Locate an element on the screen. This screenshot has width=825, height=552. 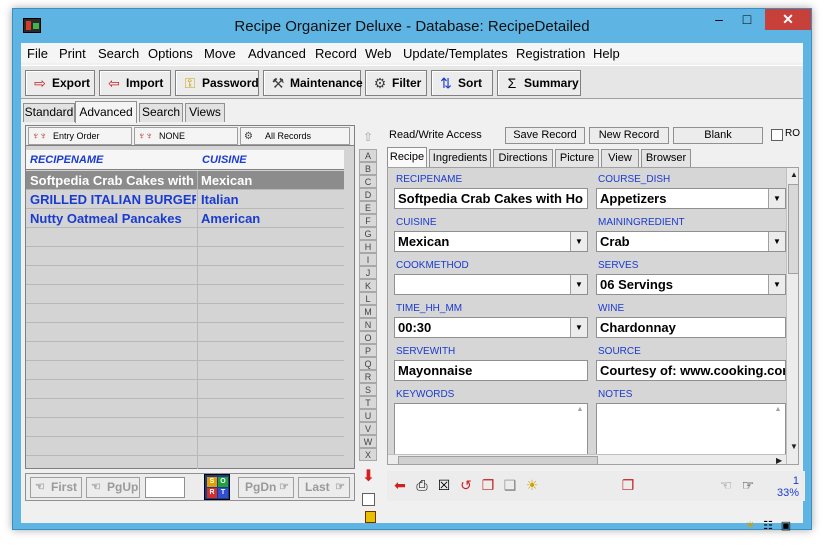
pgdn-button: ☞ PgDn is located at coordinates (266, 487).